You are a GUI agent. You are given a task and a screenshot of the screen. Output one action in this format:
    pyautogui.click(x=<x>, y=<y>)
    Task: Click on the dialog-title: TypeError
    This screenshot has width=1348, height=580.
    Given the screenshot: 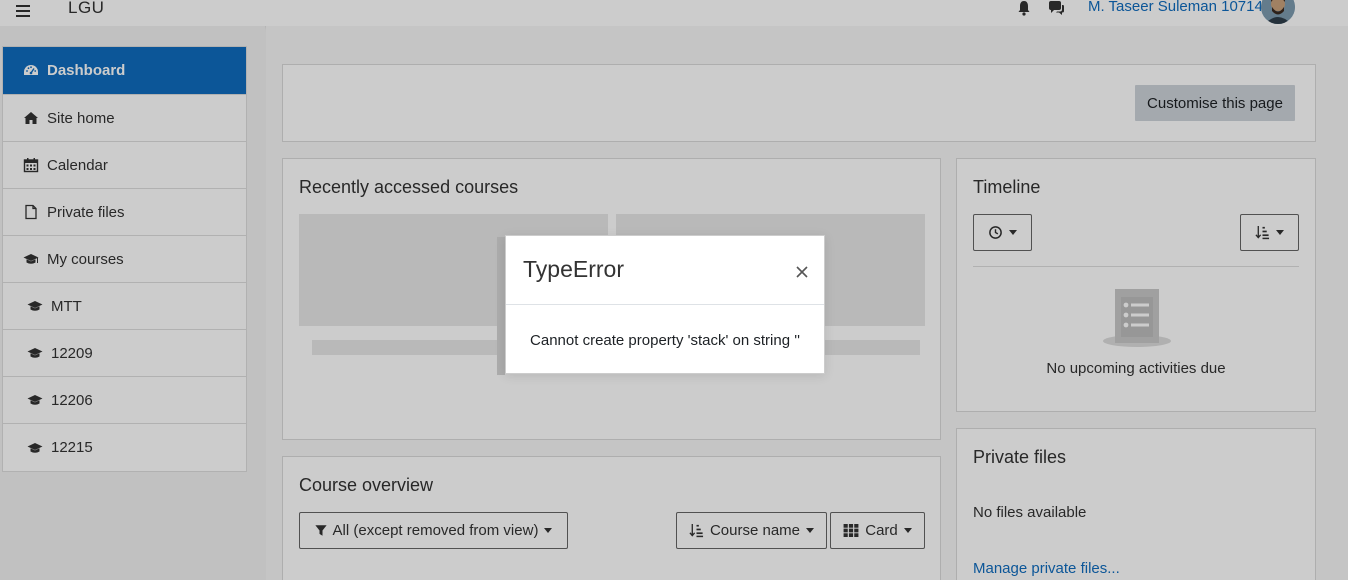 What is the action you would take?
    pyautogui.click(x=573, y=269)
    